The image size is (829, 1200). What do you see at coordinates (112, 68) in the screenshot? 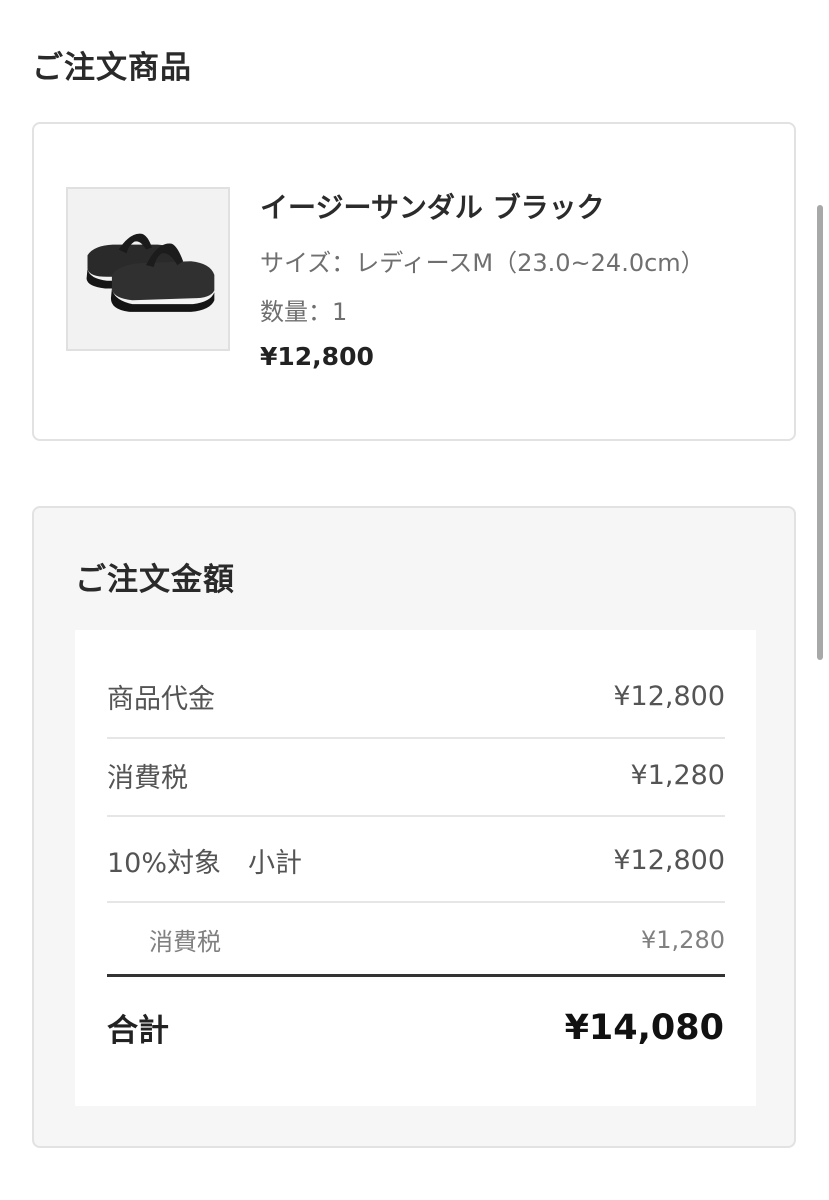
I see `order-items-title: ご注文商品` at bounding box center [112, 68].